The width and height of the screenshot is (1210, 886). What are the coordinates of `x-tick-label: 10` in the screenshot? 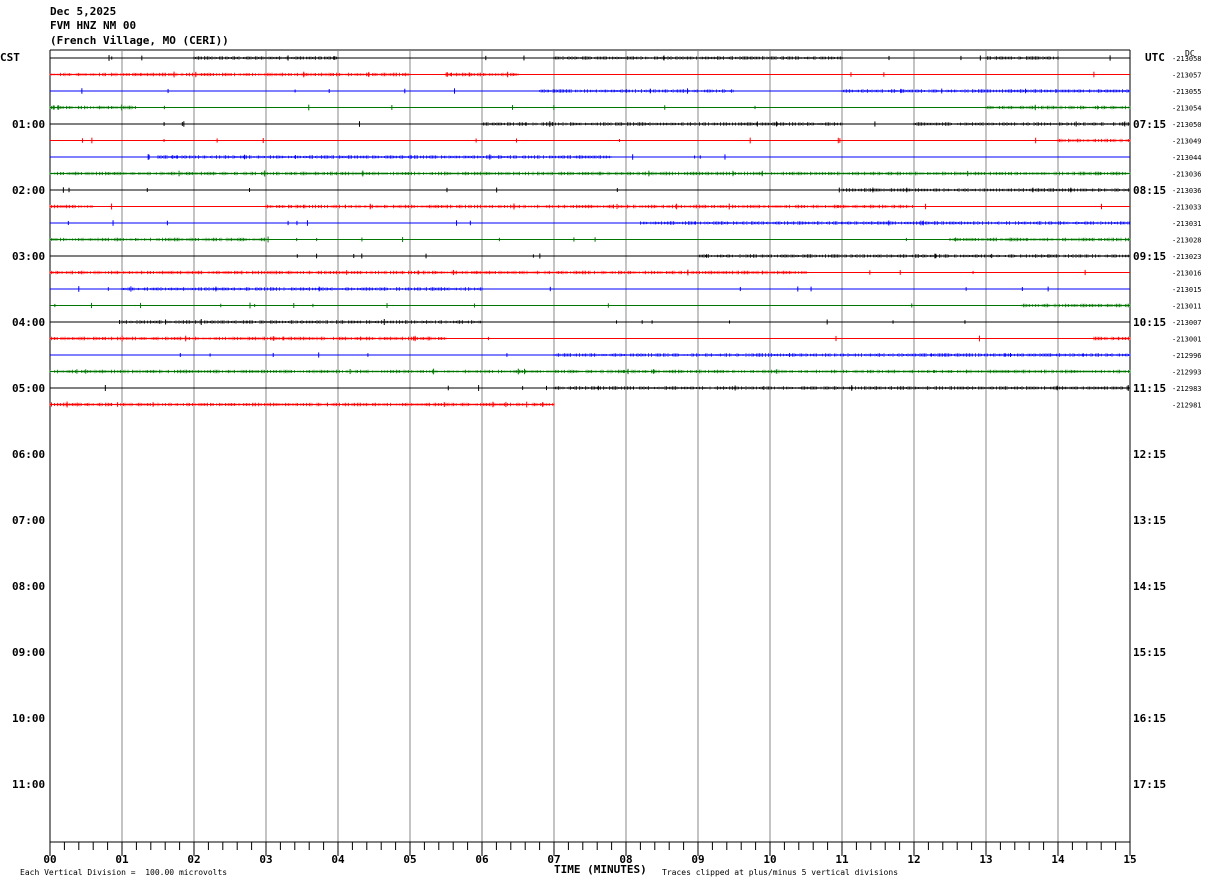 It's located at (769, 859).